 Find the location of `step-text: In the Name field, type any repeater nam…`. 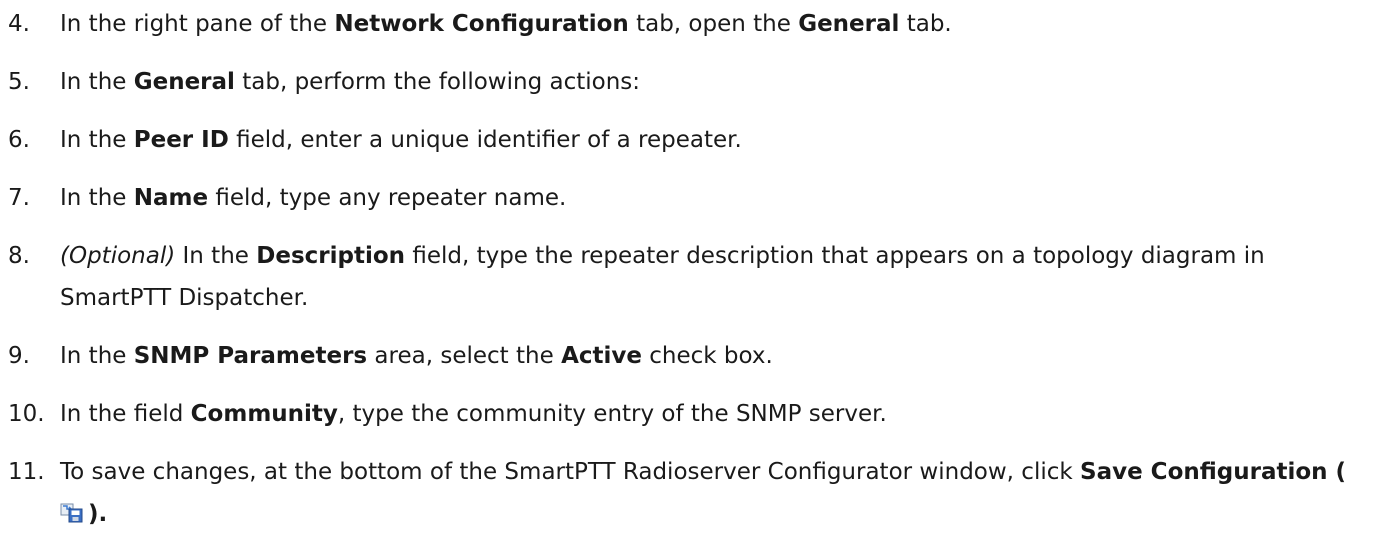

step-text: In the Name field, type any repeater nam… is located at coordinates (313, 198).